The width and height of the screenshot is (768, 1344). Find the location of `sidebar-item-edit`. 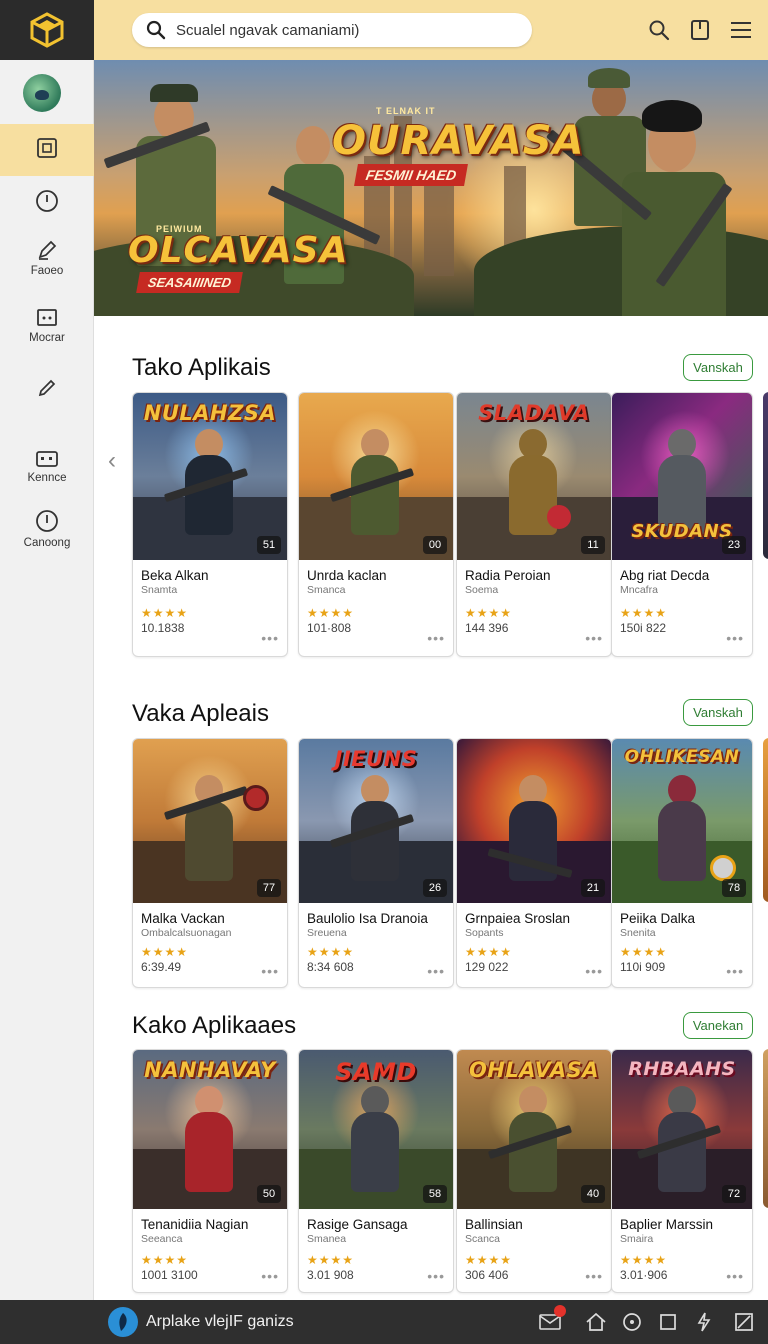

sidebar-item-edit is located at coordinates (47, 390).